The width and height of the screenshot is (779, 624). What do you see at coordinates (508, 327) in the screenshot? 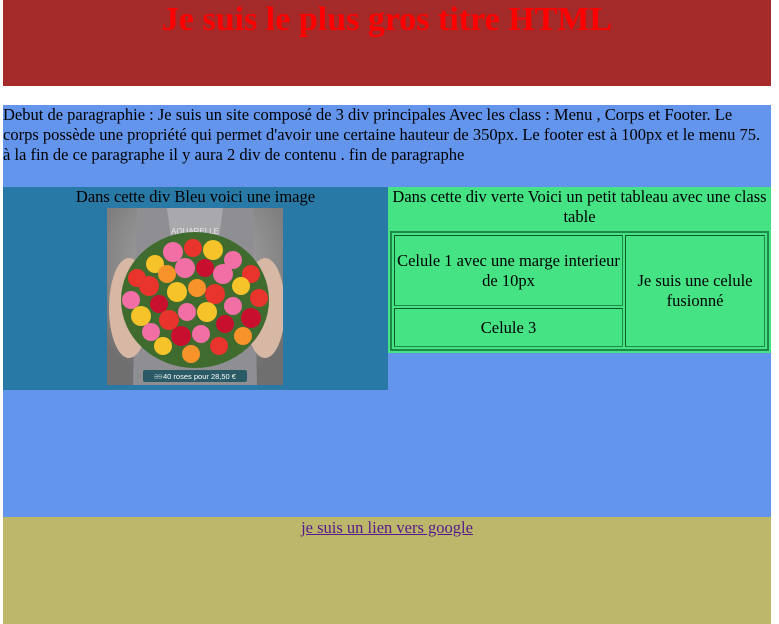
I see `table-cell-3: Celule 3` at bounding box center [508, 327].